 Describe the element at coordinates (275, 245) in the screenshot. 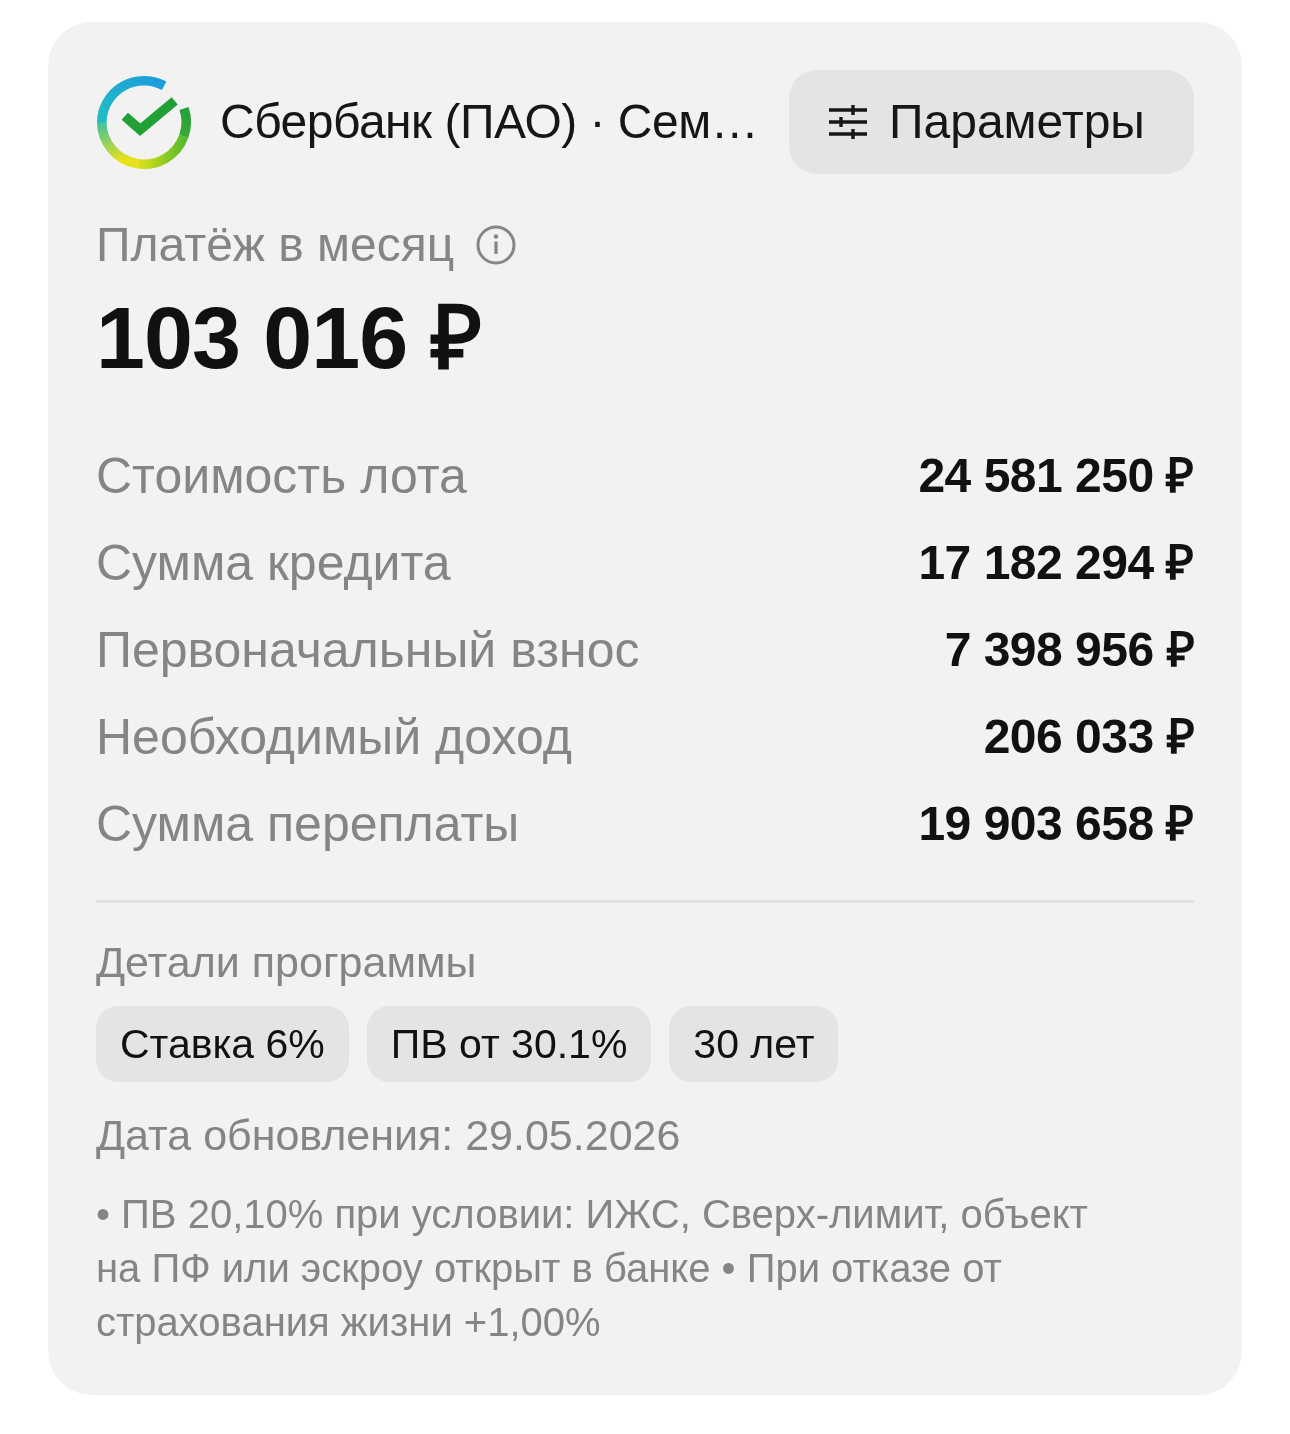

I see `payment-label: Платёж в месяц` at that location.